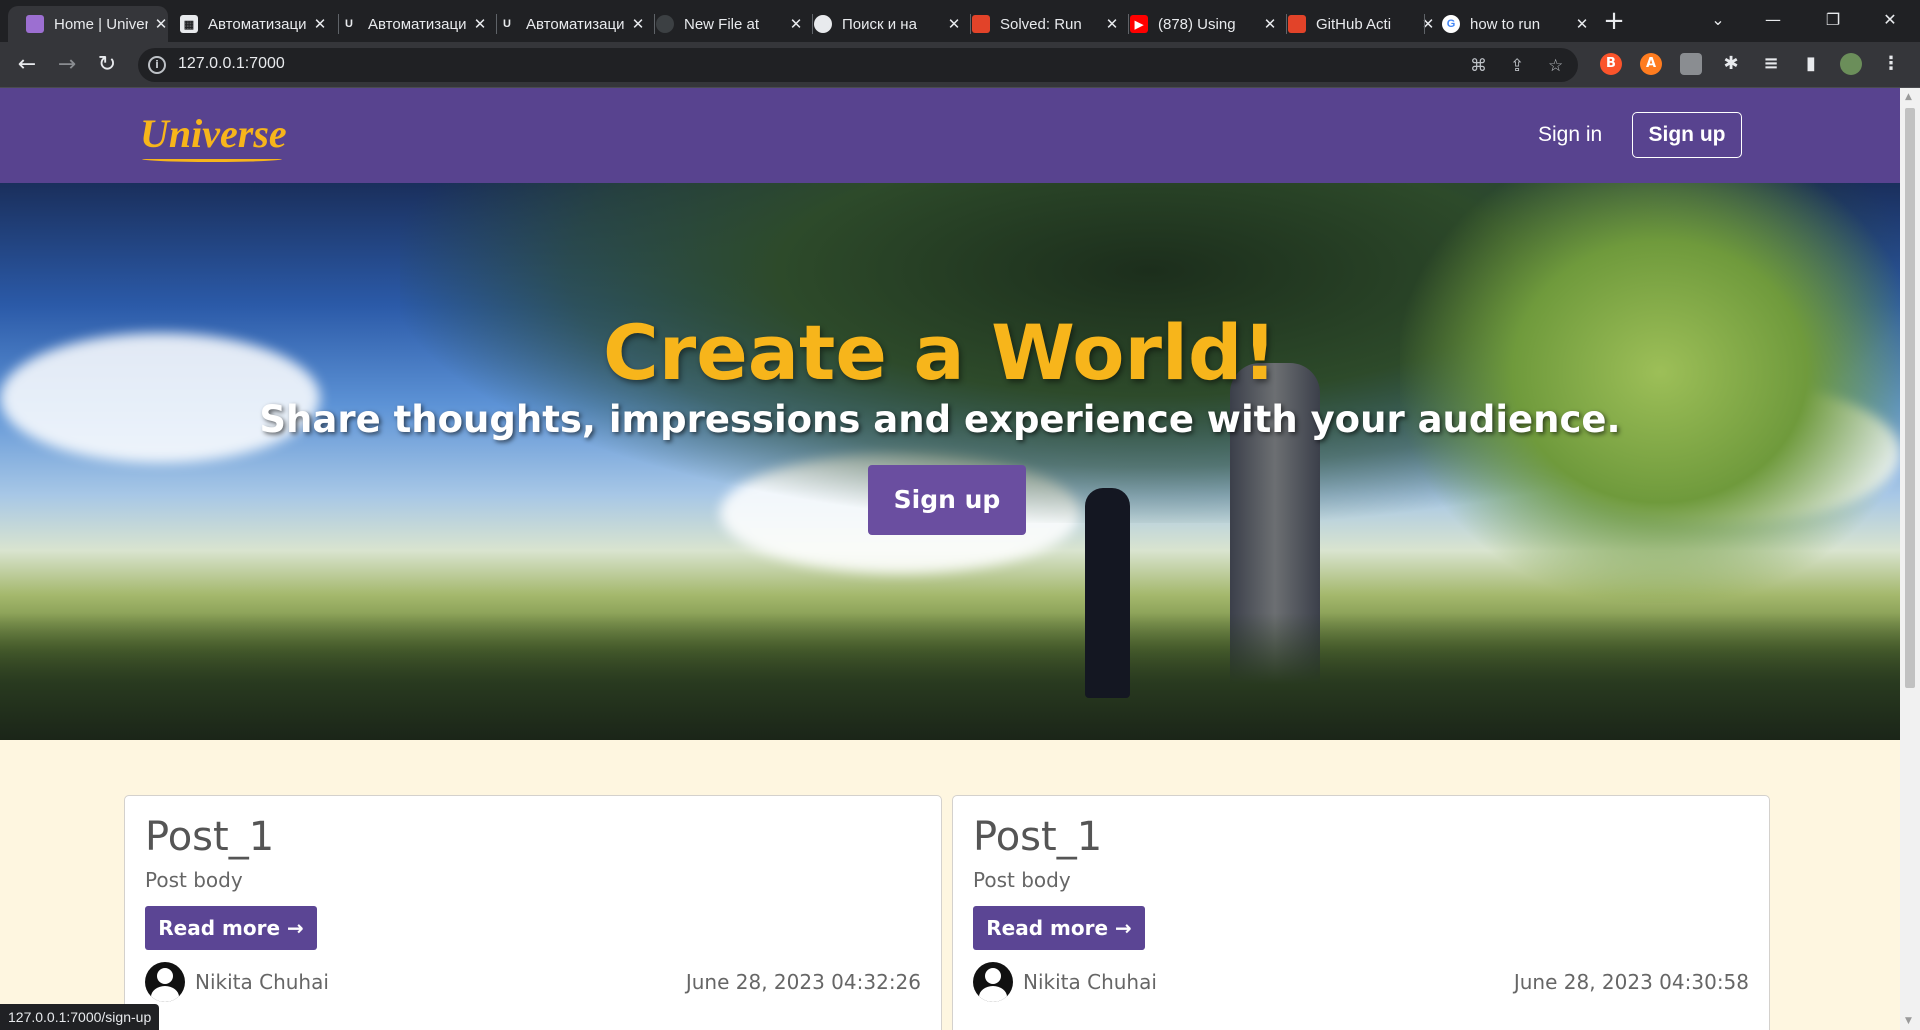  What do you see at coordinates (212, 159) in the screenshot?
I see `logo-swoosh` at bounding box center [212, 159].